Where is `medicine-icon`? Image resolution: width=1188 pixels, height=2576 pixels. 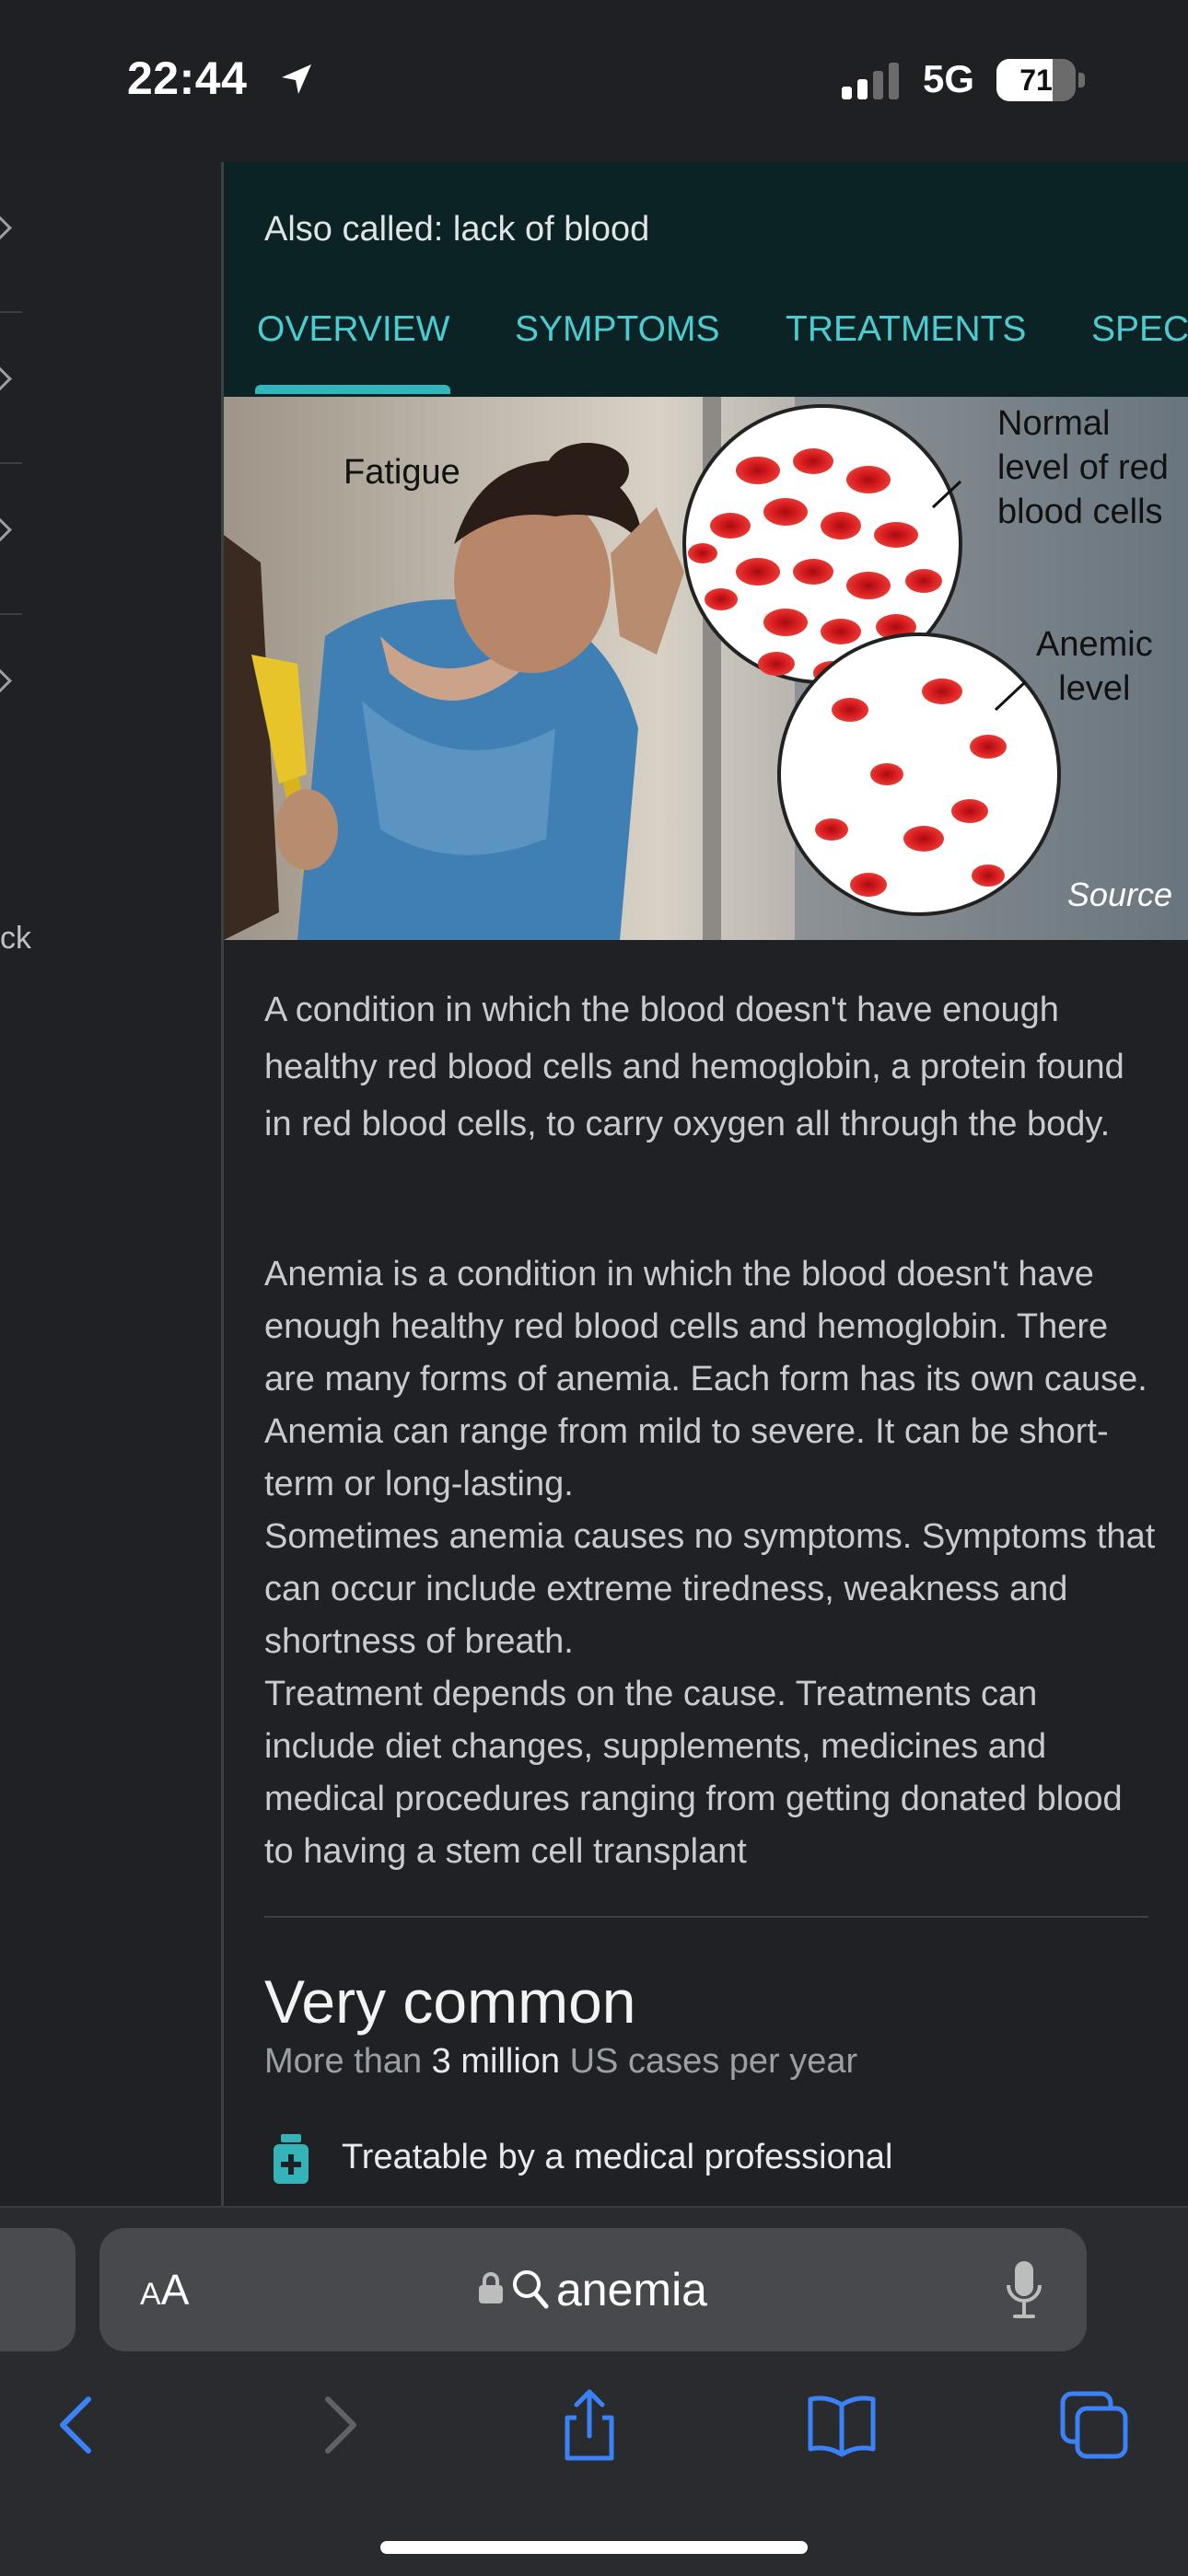 medicine-icon is located at coordinates (291, 2159).